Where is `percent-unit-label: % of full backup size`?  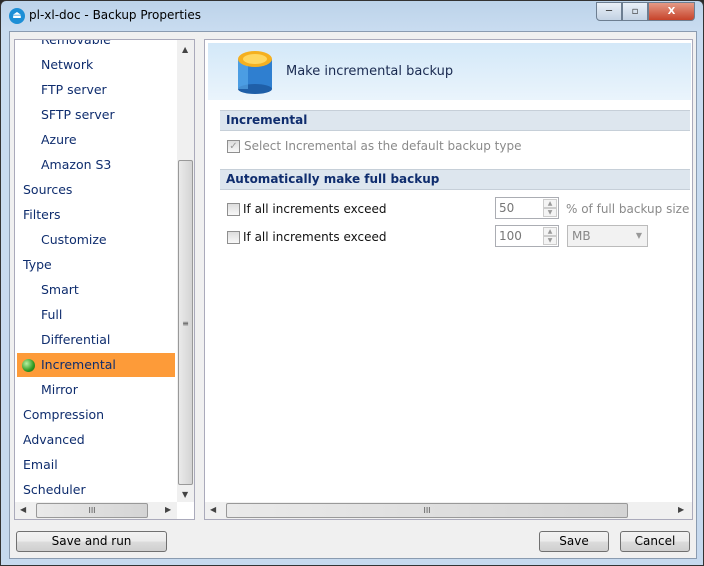 percent-unit-label: % of full backup size is located at coordinates (628, 209).